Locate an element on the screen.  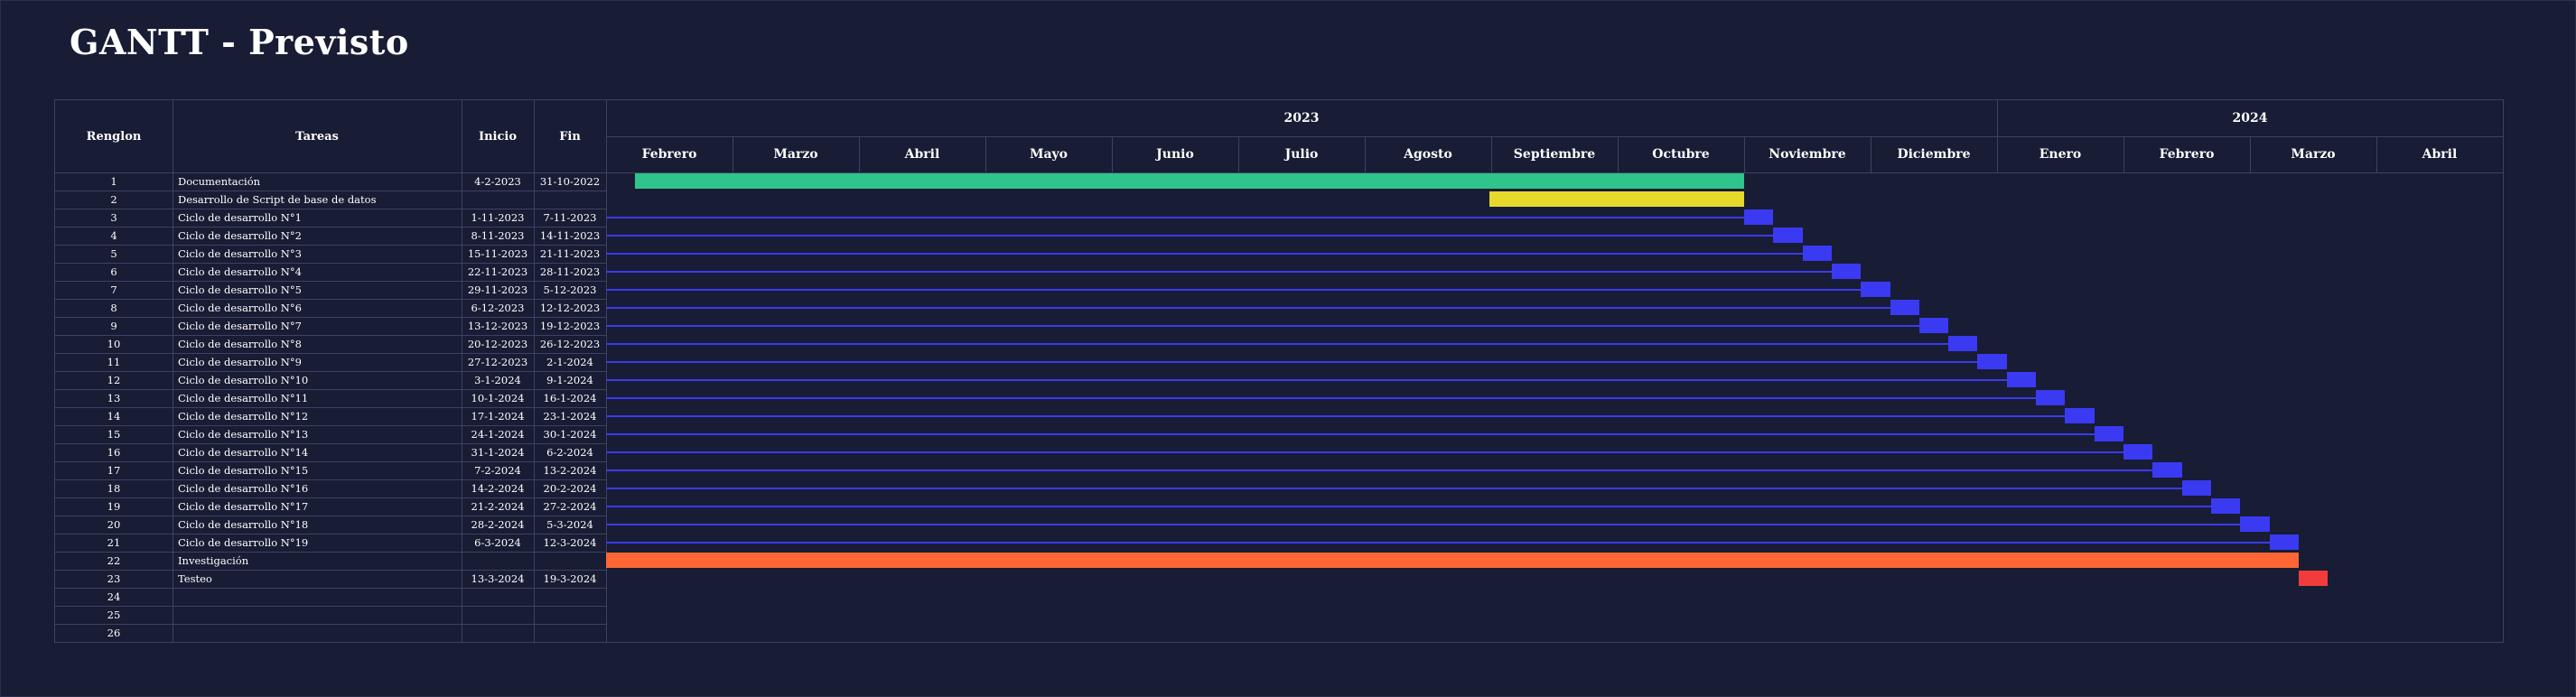
task-end-date: 23-1-2024 is located at coordinates (570, 416).